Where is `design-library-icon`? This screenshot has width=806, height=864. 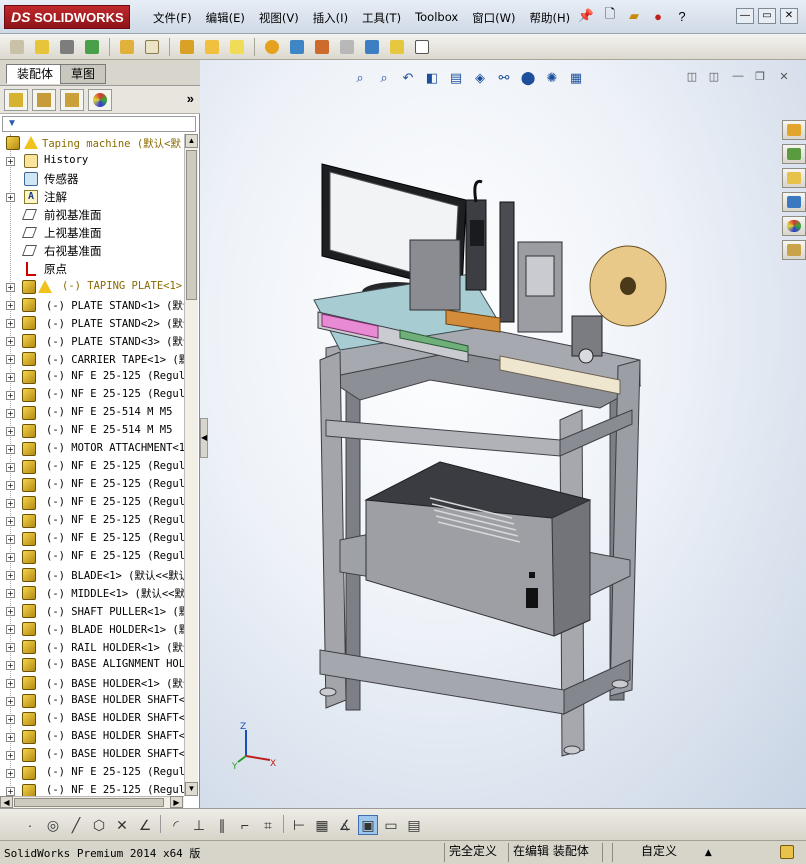 design-library-icon is located at coordinates (794, 154).